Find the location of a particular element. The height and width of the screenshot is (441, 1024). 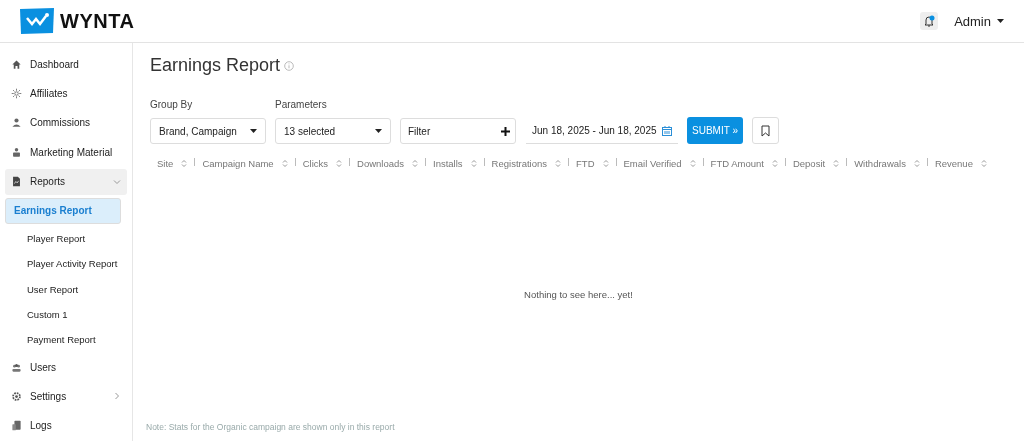

sidebar-subitem: Earnings Report is located at coordinates (63, 210).